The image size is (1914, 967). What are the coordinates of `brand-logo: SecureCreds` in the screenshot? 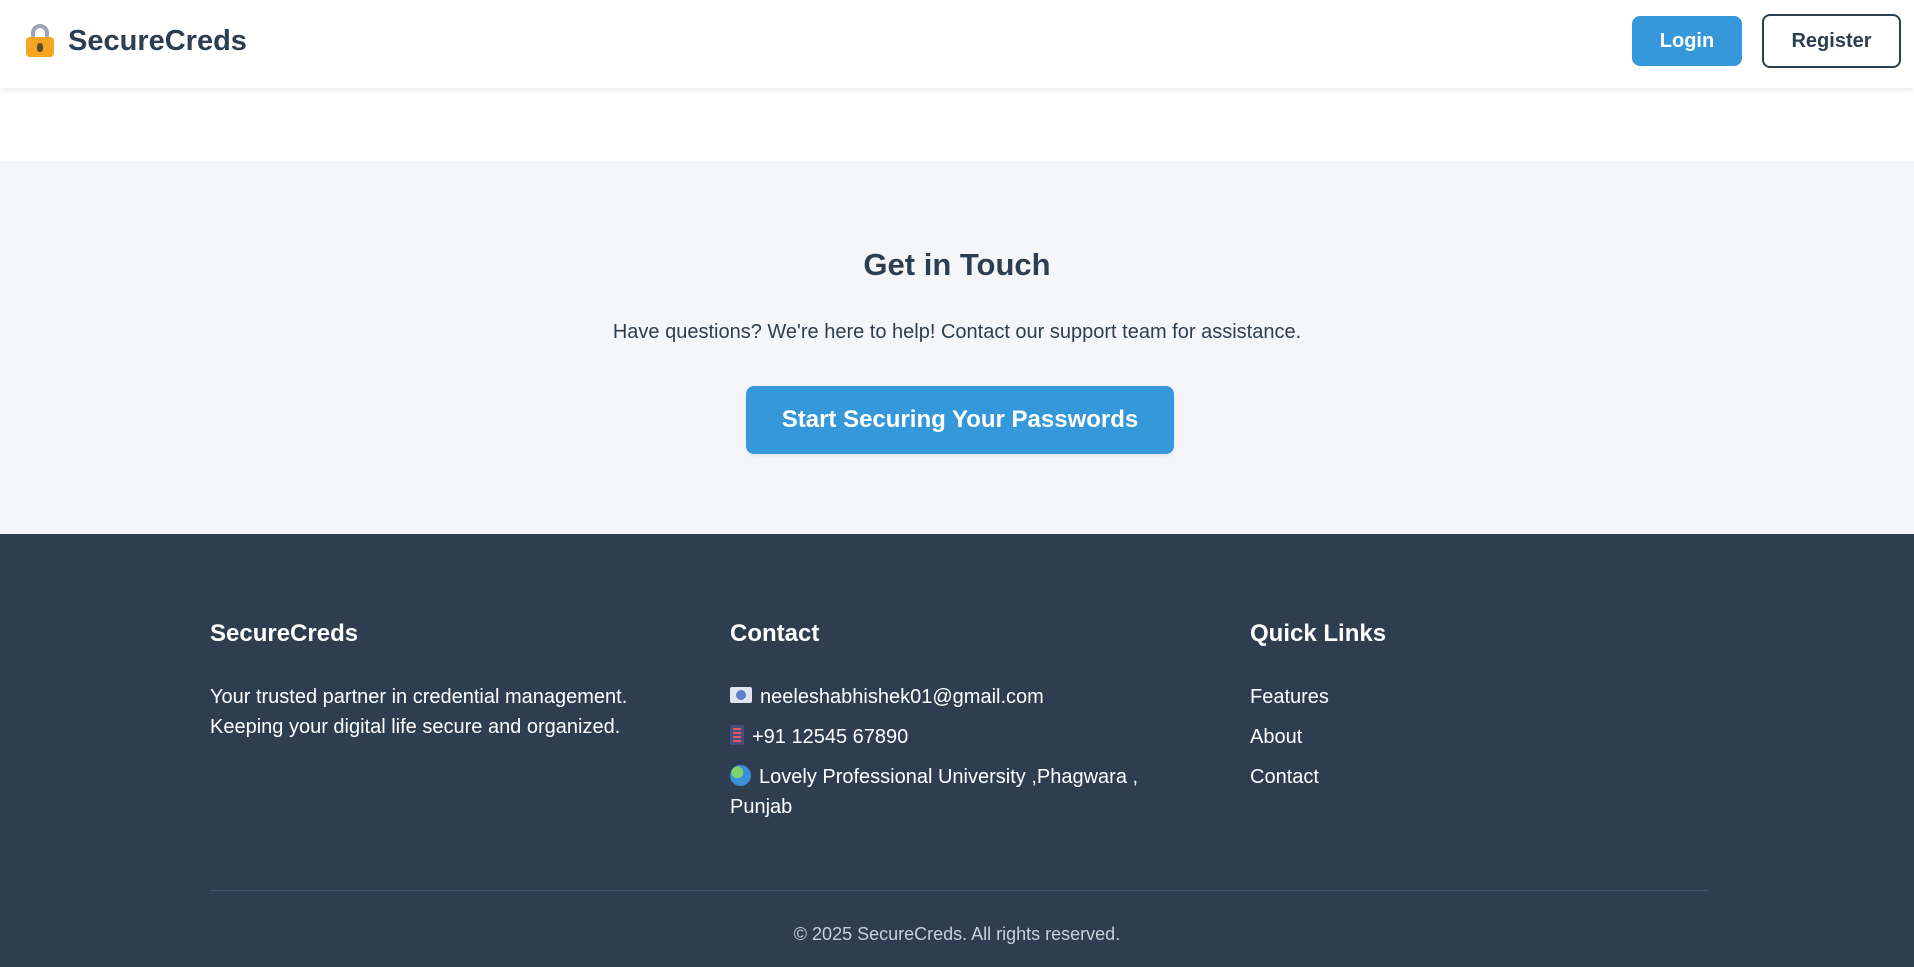 It's located at (135, 41).